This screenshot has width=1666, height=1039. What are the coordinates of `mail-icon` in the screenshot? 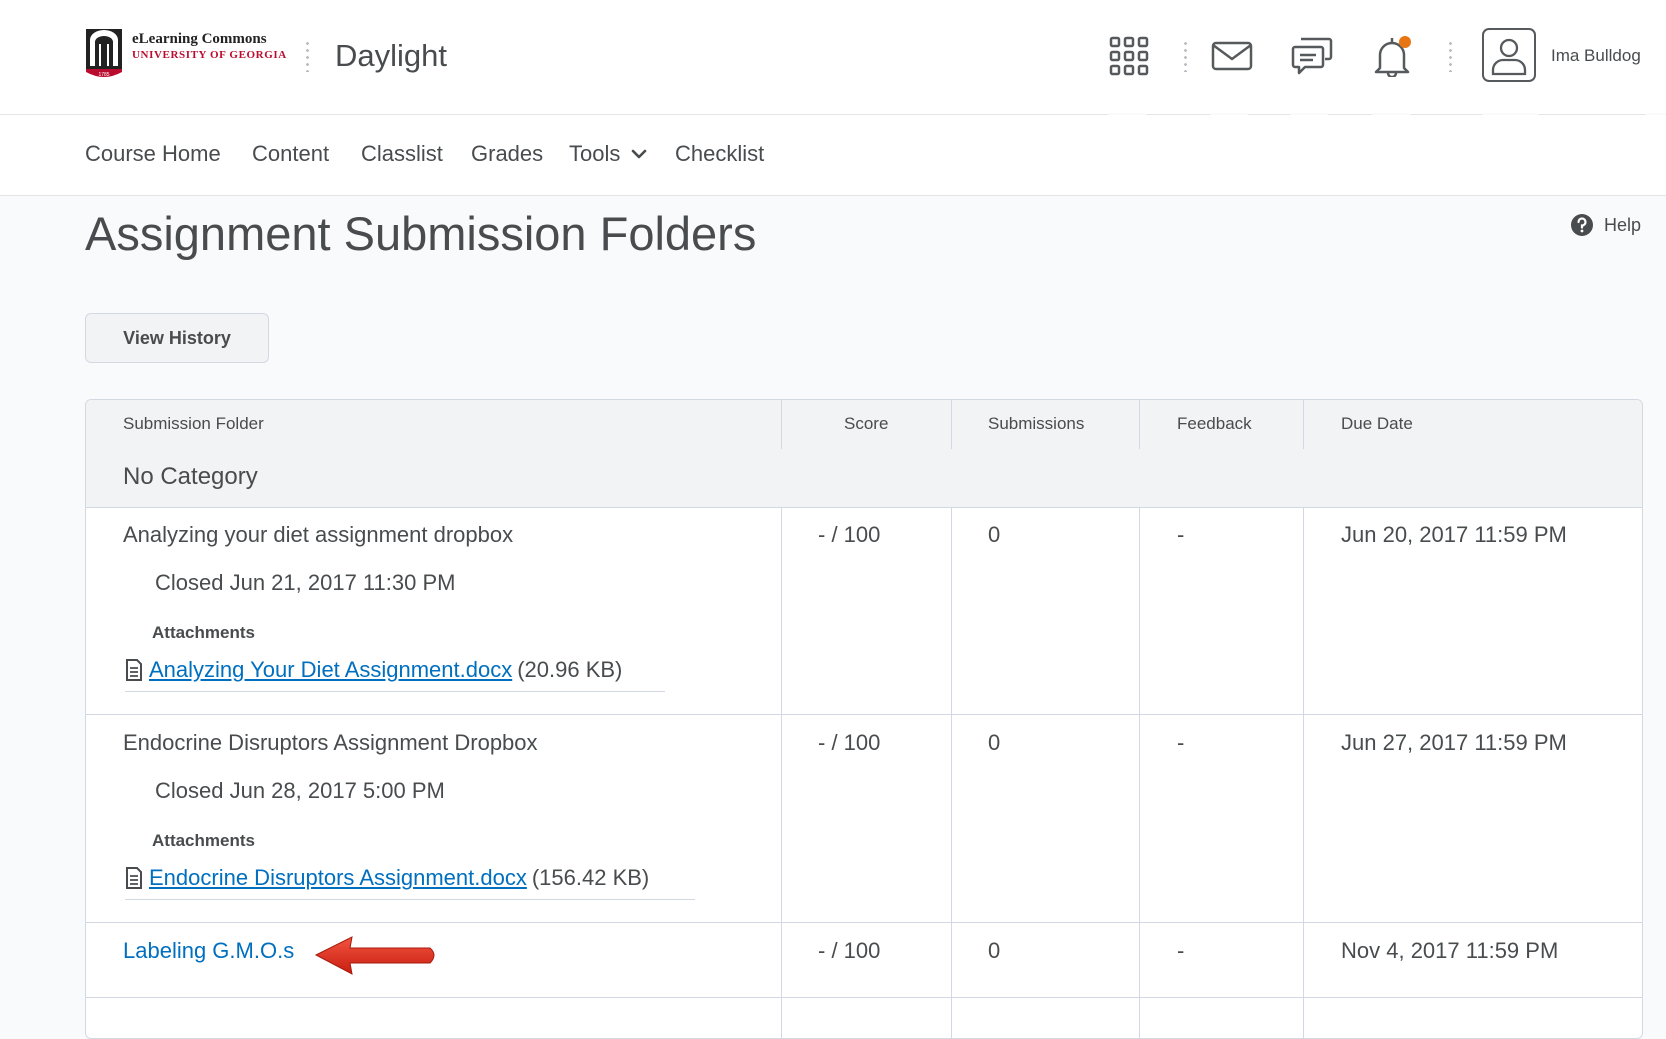 It's located at (1232, 56).